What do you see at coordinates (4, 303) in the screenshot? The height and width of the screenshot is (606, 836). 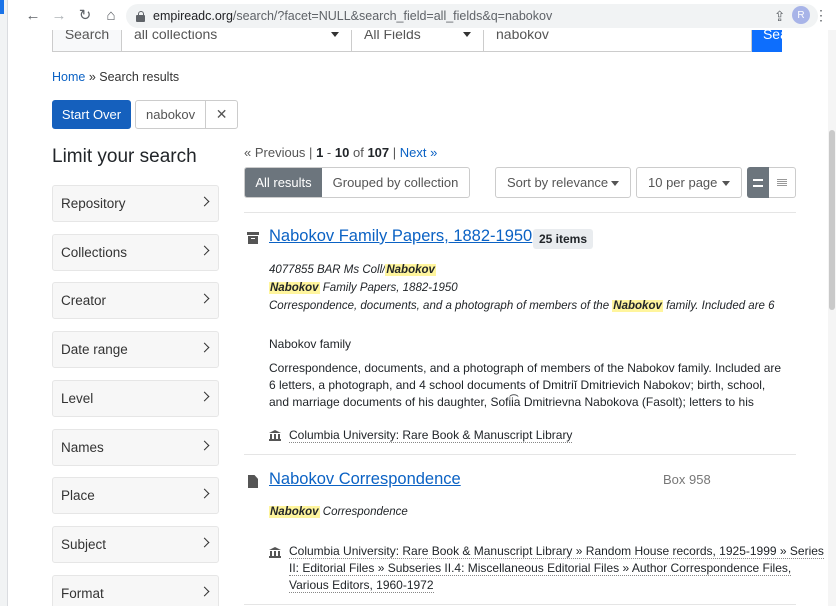 I see `window-edge` at bounding box center [4, 303].